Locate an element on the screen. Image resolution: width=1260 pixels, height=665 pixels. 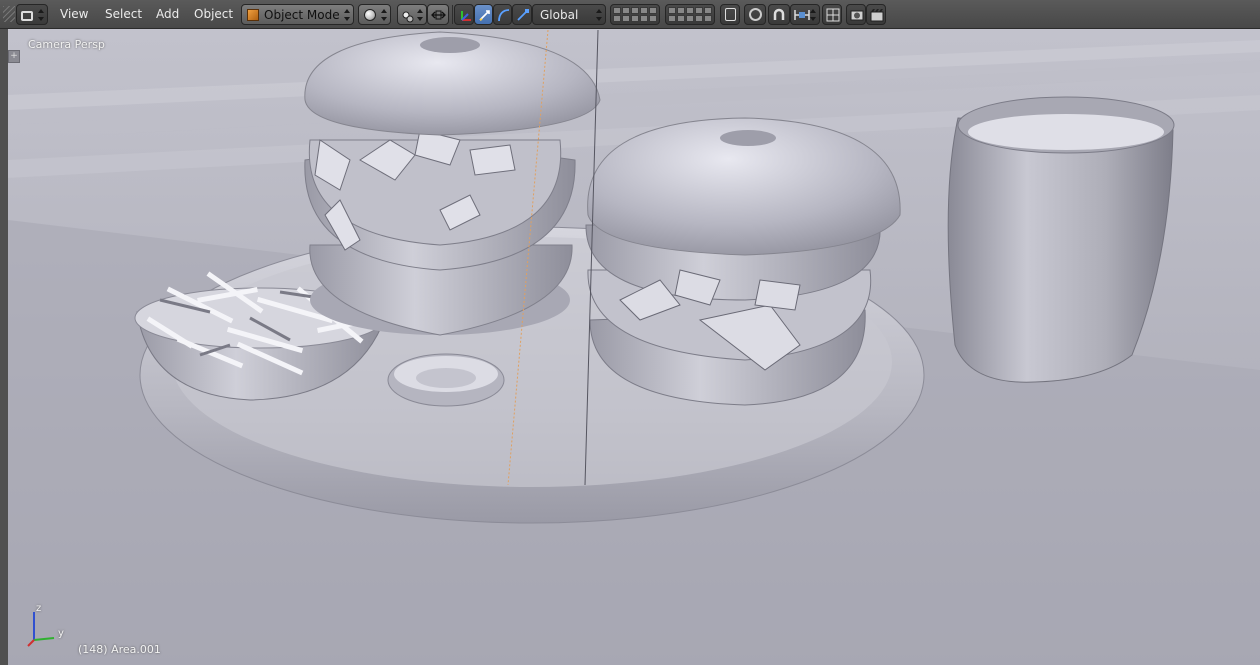
axis-label-y: y is located at coordinates (61, 633).